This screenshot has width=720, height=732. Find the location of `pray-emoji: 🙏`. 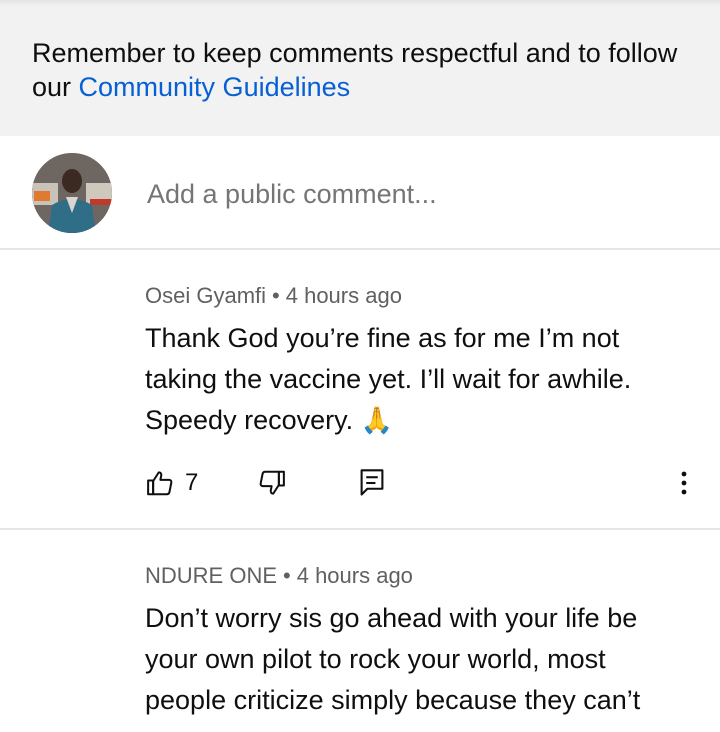

pray-emoji: 🙏 is located at coordinates (376, 421).